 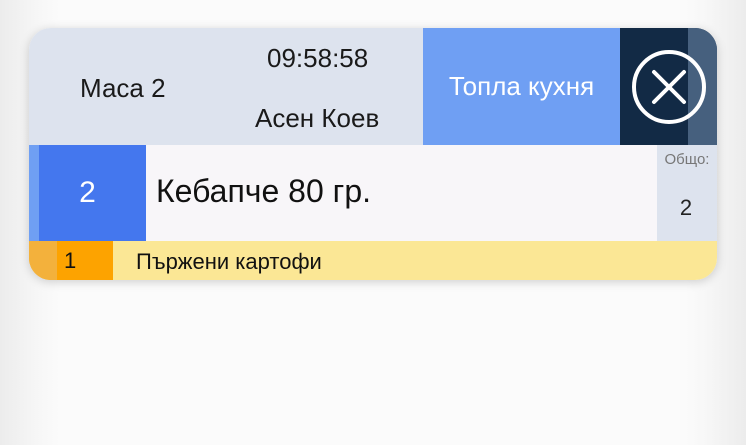 I want to click on item-total-value: 2, so click(x=686, y=207).